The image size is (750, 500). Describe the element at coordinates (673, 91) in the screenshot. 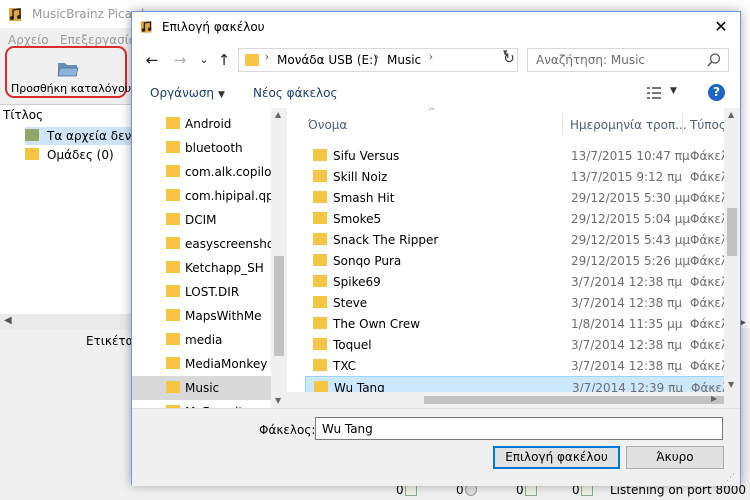

I see `view-dropdown-caret-icon: ▼` at that location.